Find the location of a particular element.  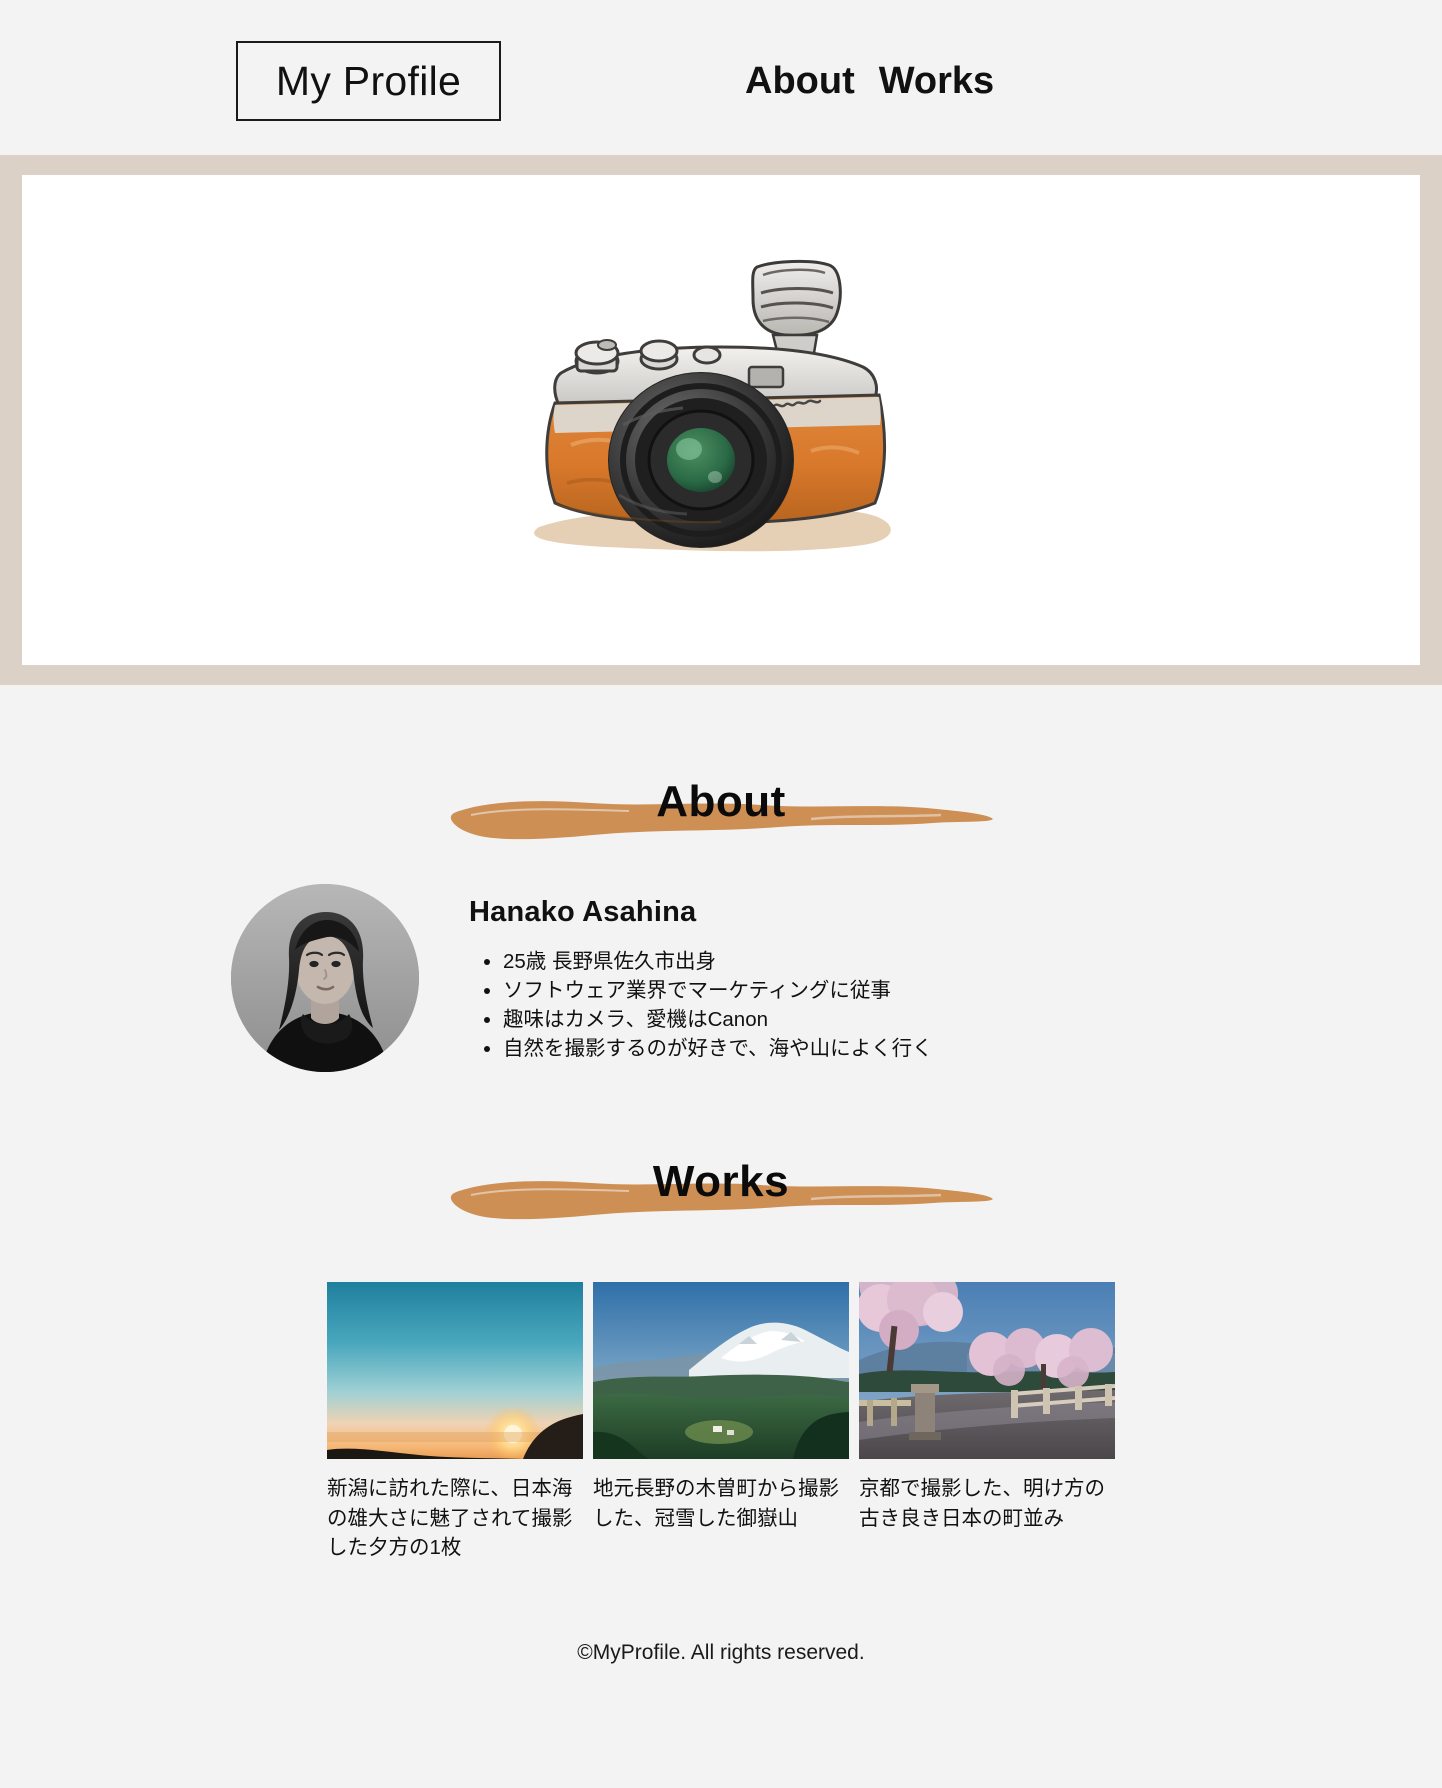

list-item: 25歳 長野県佐久市出身 is located at coordinates (859, 961).